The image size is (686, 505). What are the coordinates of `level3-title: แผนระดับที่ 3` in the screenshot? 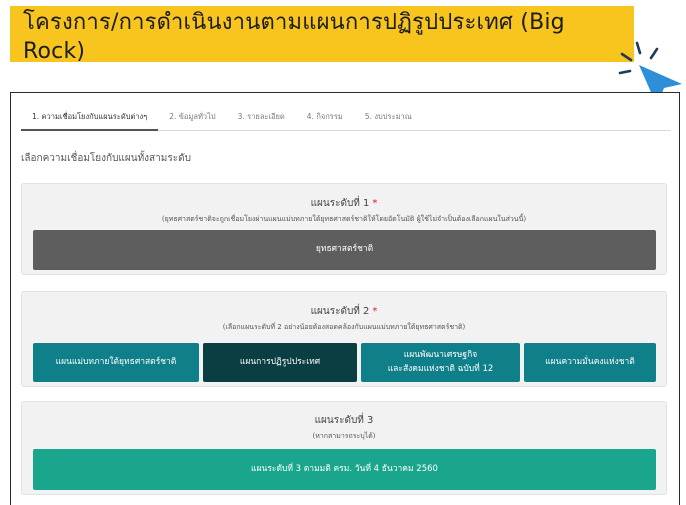 It's located at (344, 420).